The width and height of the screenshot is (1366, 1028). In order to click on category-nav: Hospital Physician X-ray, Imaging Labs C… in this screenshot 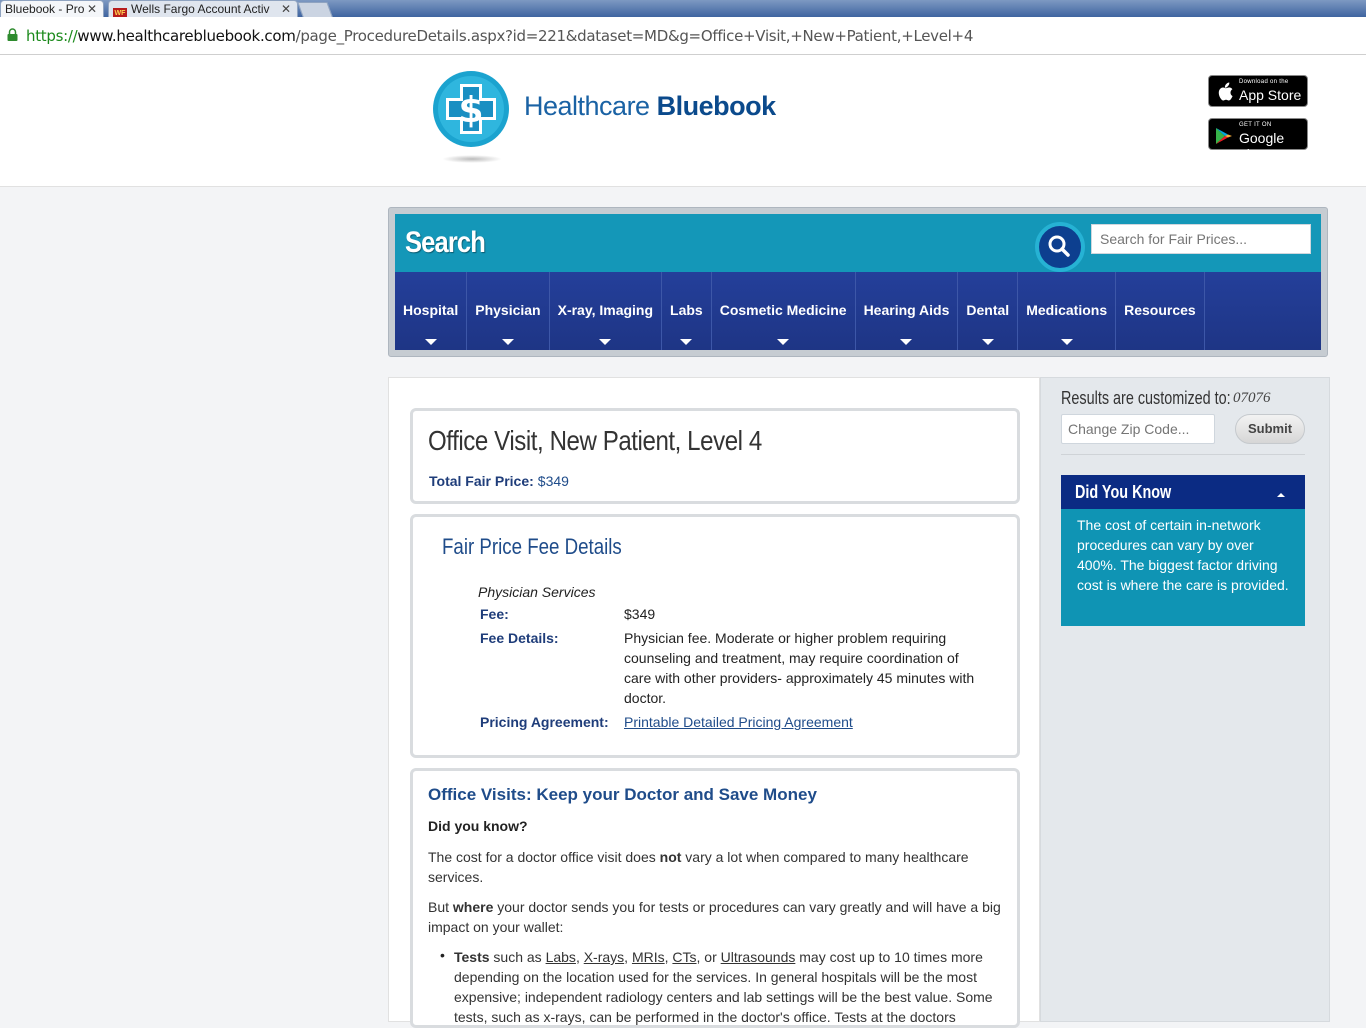, I will do `click(858, 311)`.